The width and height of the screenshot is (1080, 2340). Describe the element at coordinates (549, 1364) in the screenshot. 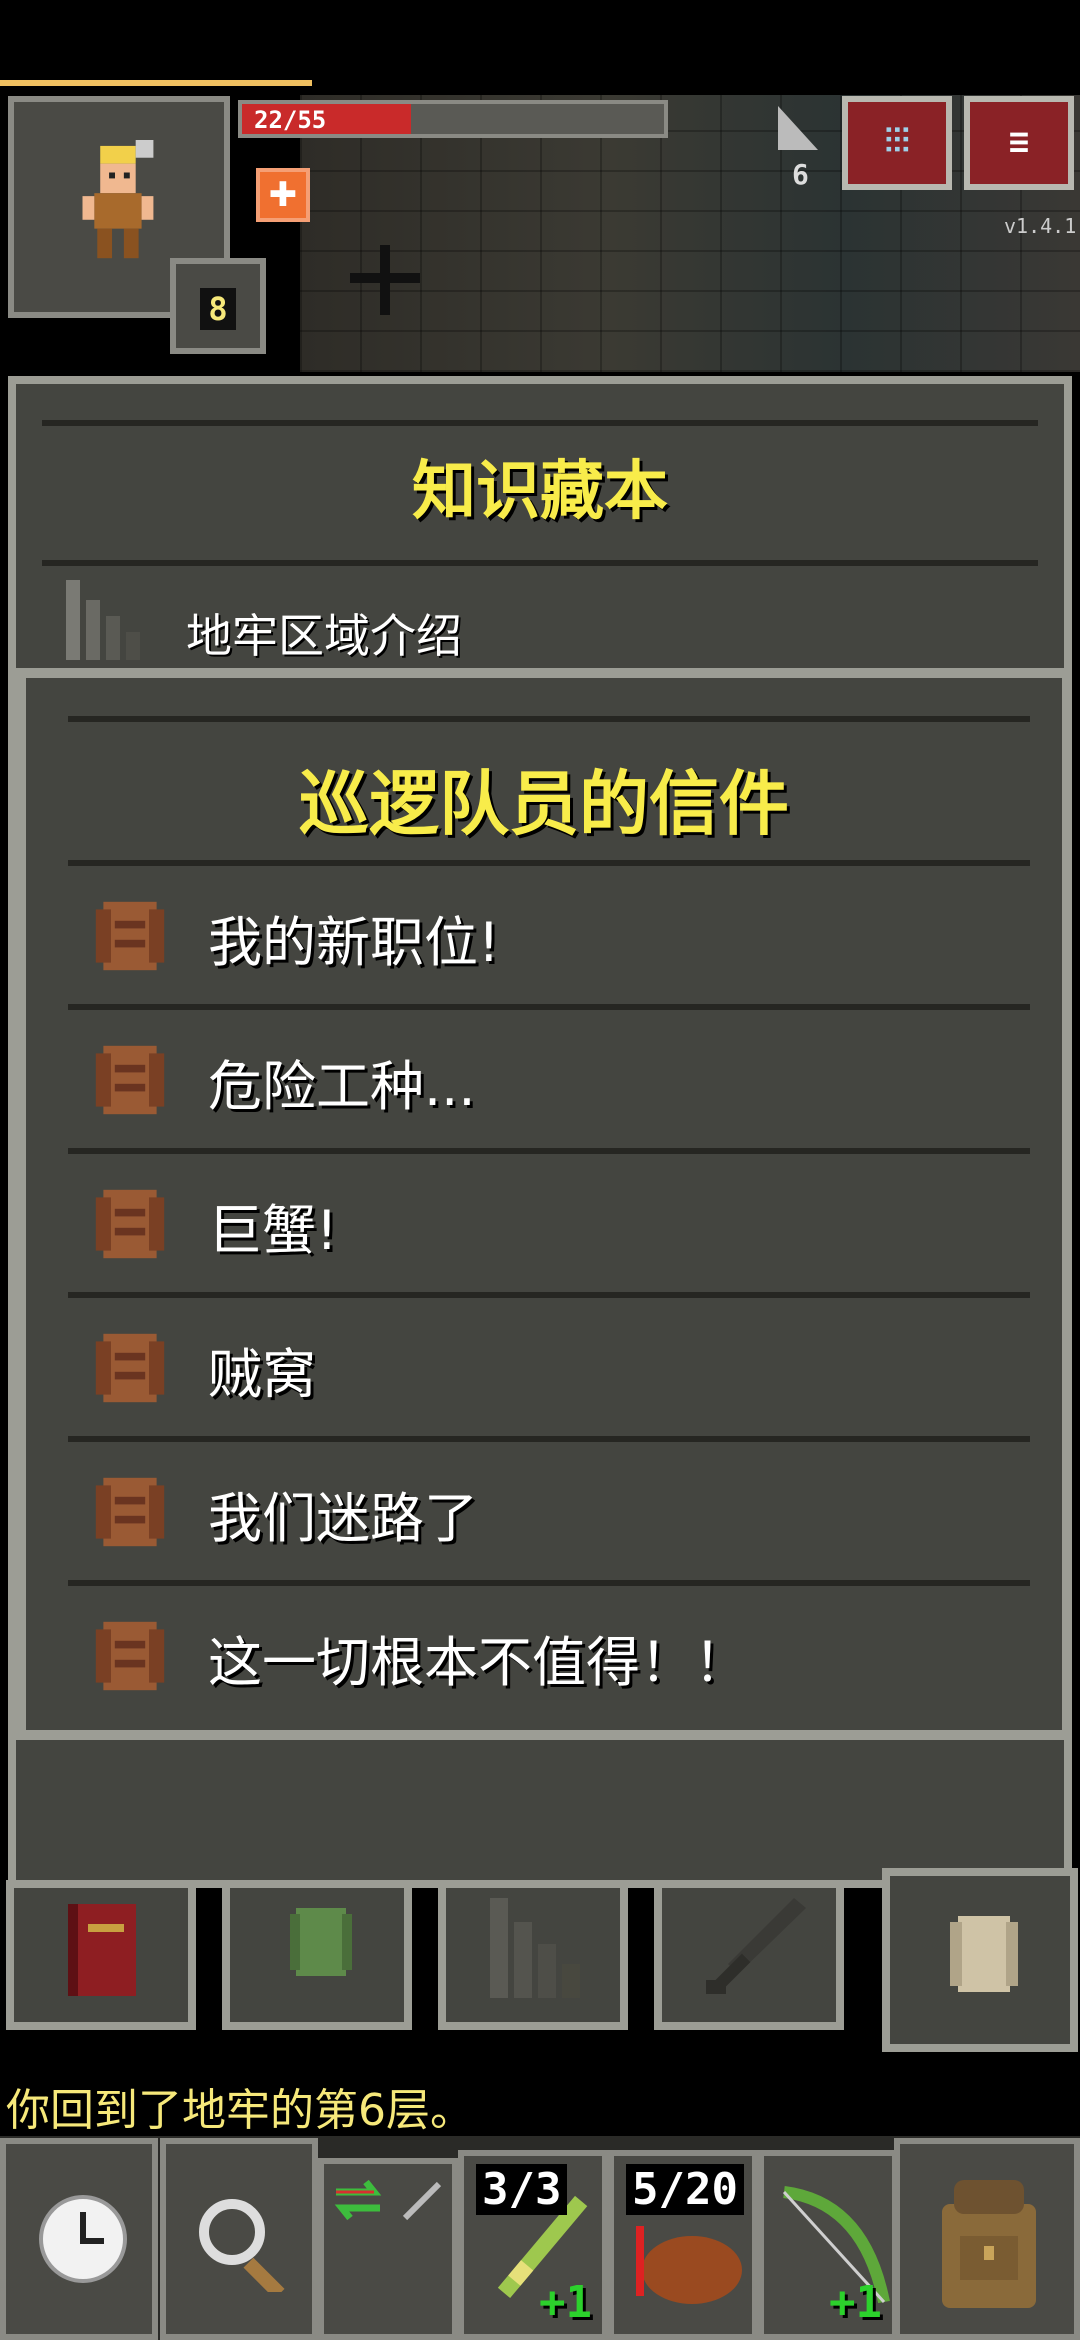

I see `letter-item: 贼窝` at that location.